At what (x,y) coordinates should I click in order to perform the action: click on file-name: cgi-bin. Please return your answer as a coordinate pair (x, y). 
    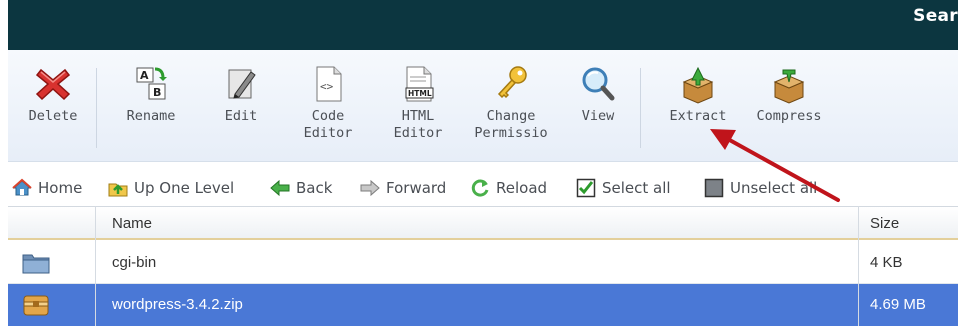
    Looking at the image, I should click on (134, 262).